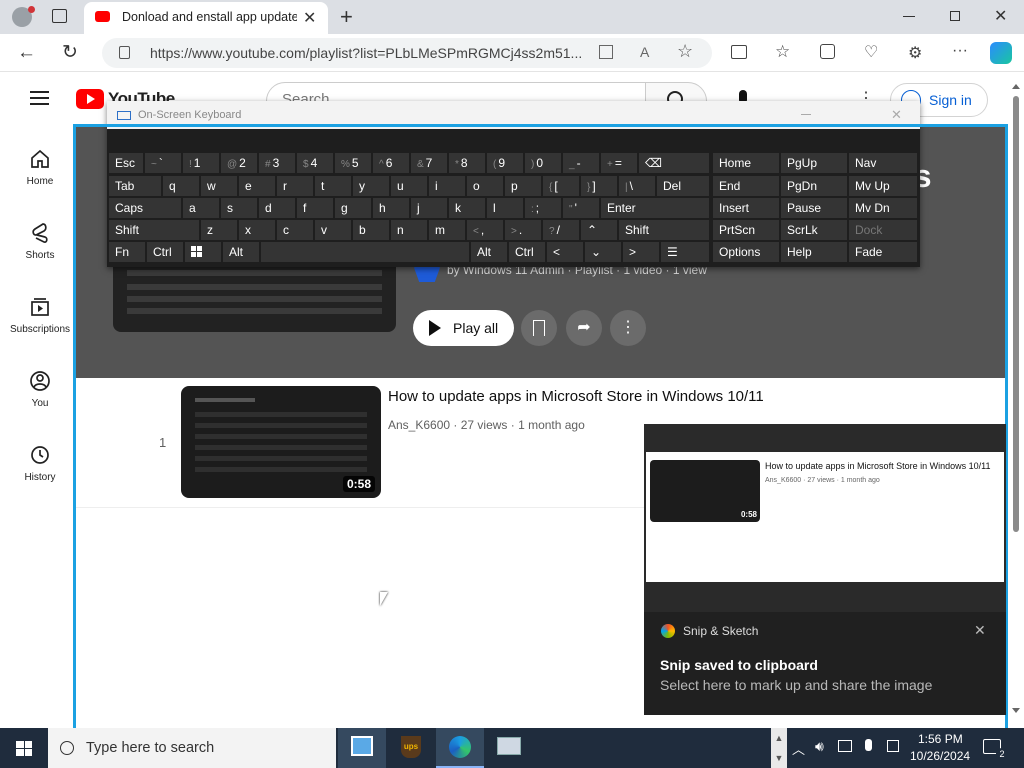 The image size is (1024, 768). What do you see at coordinates (135, 186) in the screenshot?
I see `key-tab: Tab` at bounding box center [135, 186].